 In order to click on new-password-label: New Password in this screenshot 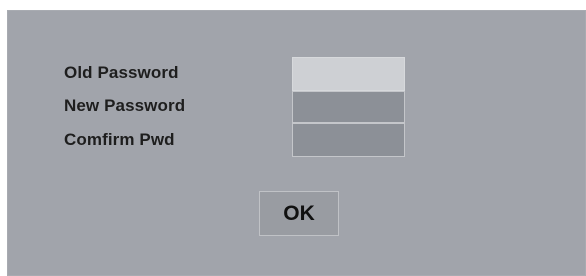, I will do `click(125, 105)`.